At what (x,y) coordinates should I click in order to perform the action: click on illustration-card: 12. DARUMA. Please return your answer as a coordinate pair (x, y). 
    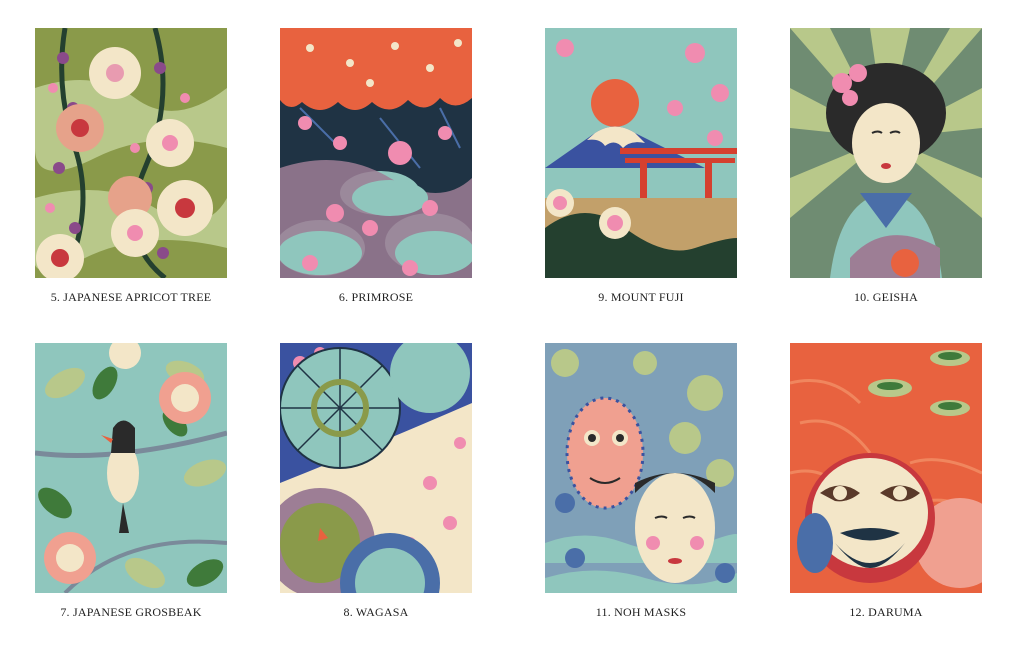
    Looking at the image, I should click on (886, 481).